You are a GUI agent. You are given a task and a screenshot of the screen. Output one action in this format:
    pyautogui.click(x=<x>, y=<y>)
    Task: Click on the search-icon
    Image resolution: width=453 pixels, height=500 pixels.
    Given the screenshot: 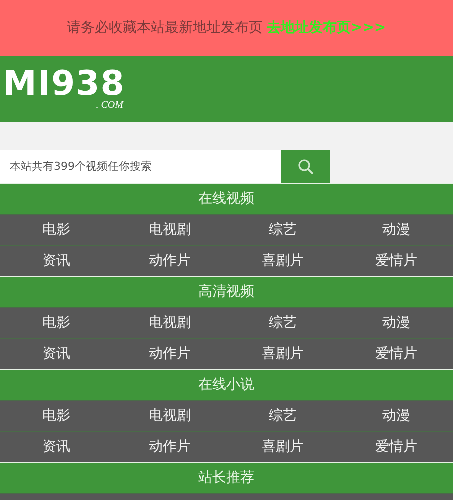 What is the action you would take?
    pyautogui.click(x=306, y=166)
    